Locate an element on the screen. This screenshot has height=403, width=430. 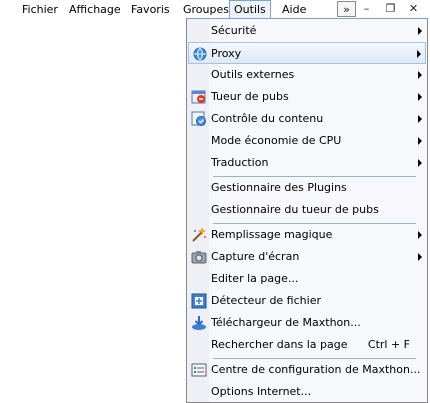
menu-item-label: Détecteur de fichier is located at coordinates (266, 300).